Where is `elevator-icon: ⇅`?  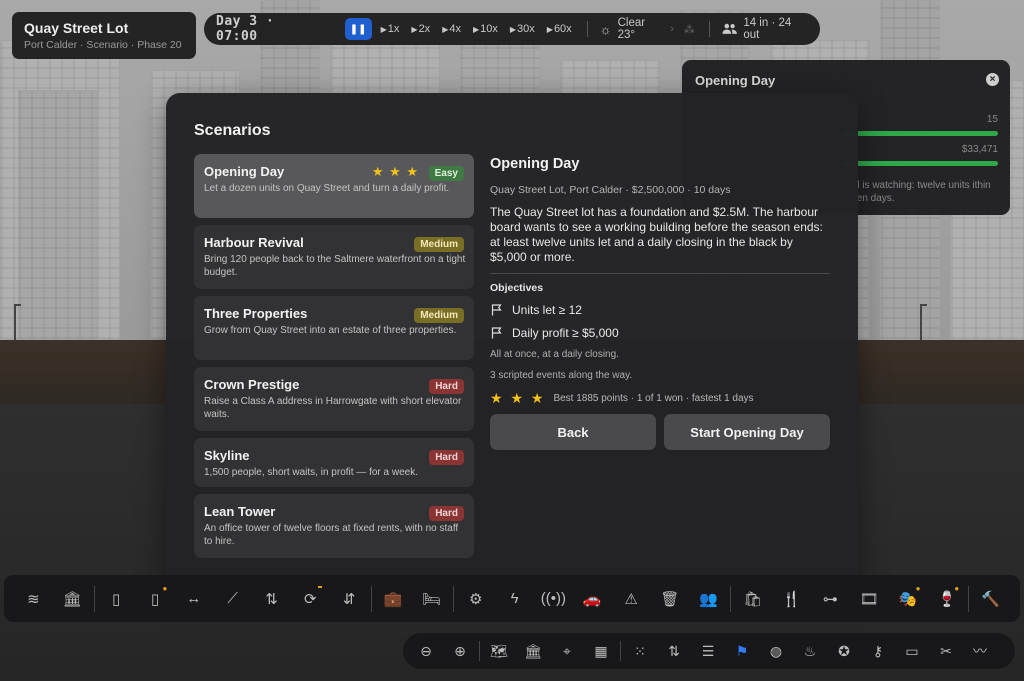
elevator-icon: ⇅ is located at coordinates (271, 599).